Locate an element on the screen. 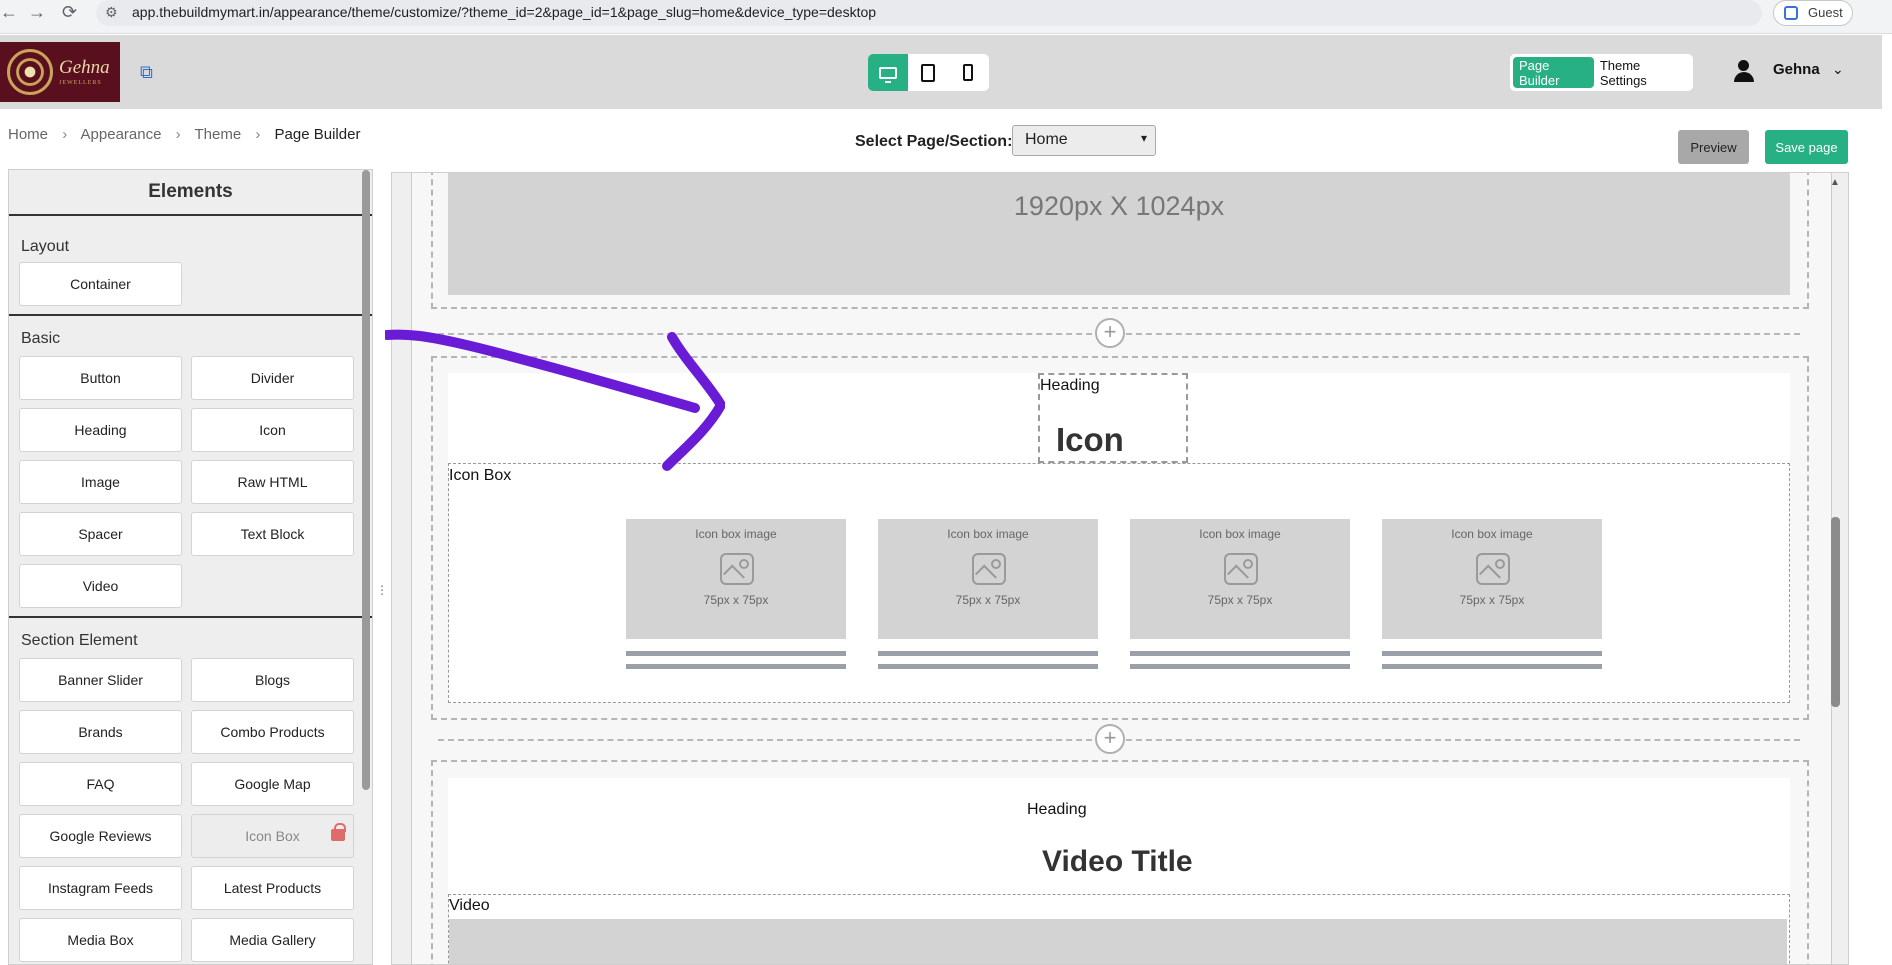 The image size is (1892, 965). element-divider: Divider is located at coordinates (272, 378).